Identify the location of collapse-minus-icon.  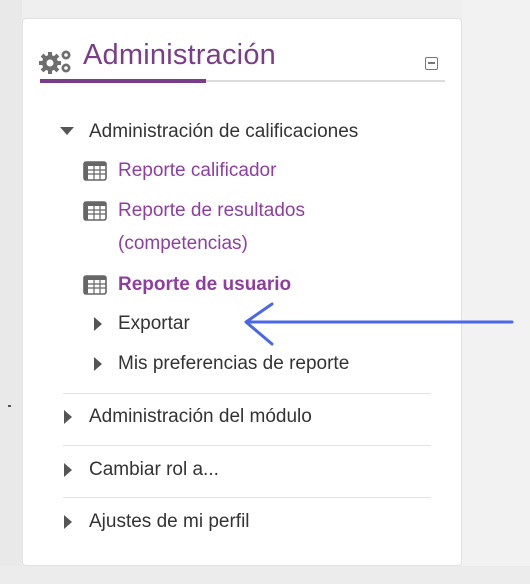
(431, 63).